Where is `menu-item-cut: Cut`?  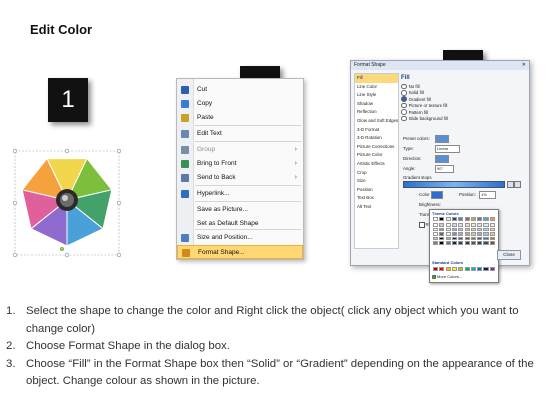 menu-item-cut: Cut is located at coordinates (240, 90).